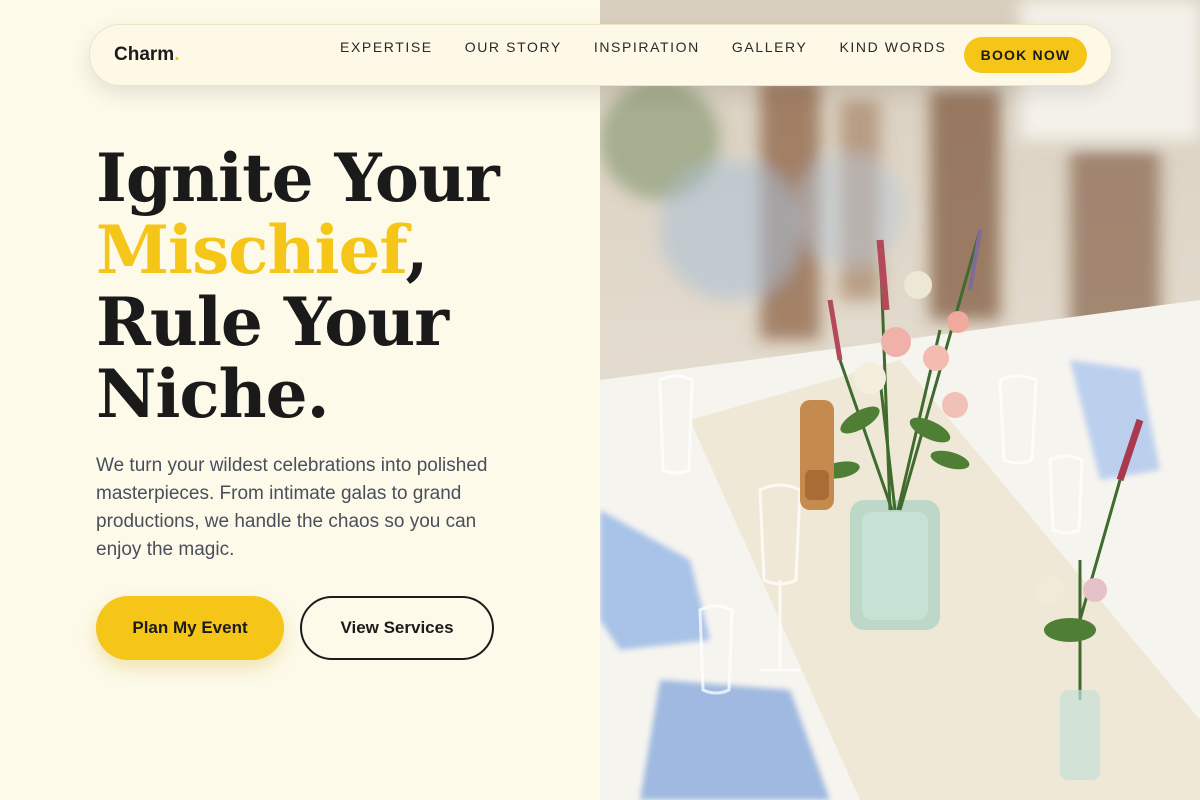 The height and width of the screenshot is (800, 1200). Describe the element at coordinates (213, 394) in the screenshot. I see `headline-line-4: Niche.` at that location.